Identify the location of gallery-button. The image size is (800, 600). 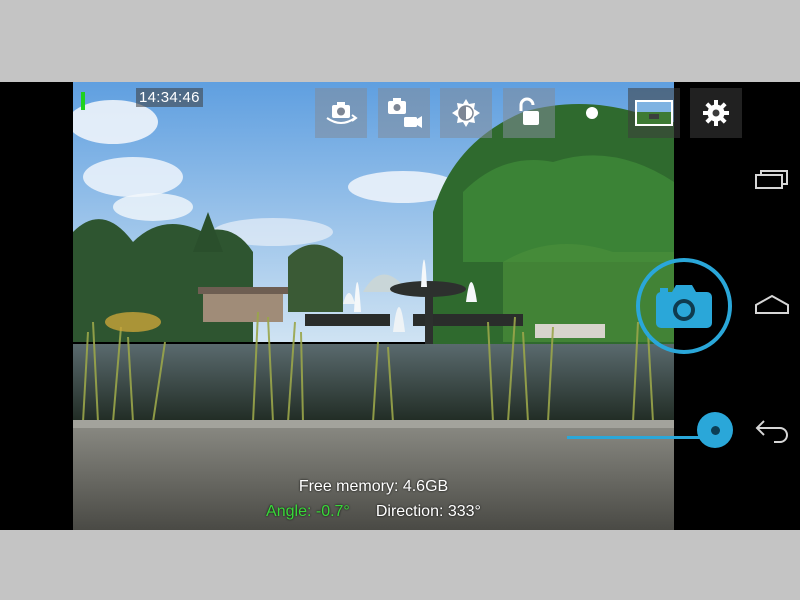
(654, 113).